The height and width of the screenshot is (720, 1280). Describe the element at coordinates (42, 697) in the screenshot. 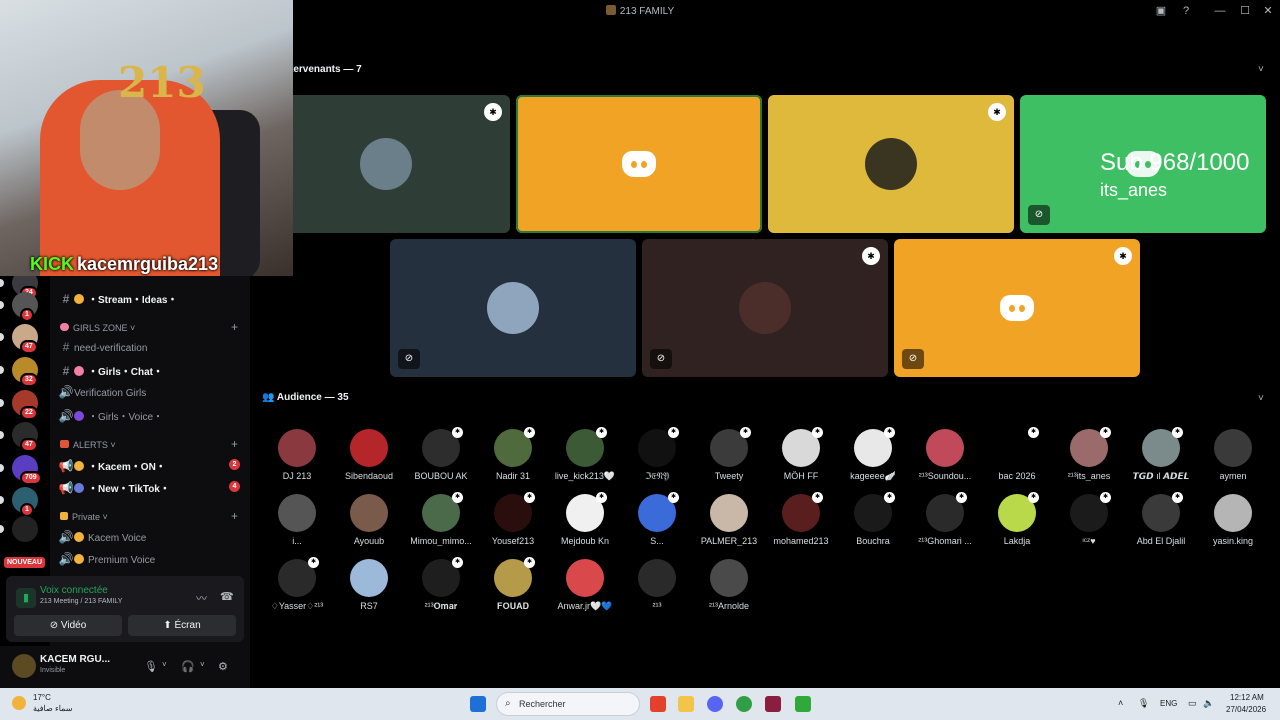

I see `weather-temperature: 17°C` at that location.